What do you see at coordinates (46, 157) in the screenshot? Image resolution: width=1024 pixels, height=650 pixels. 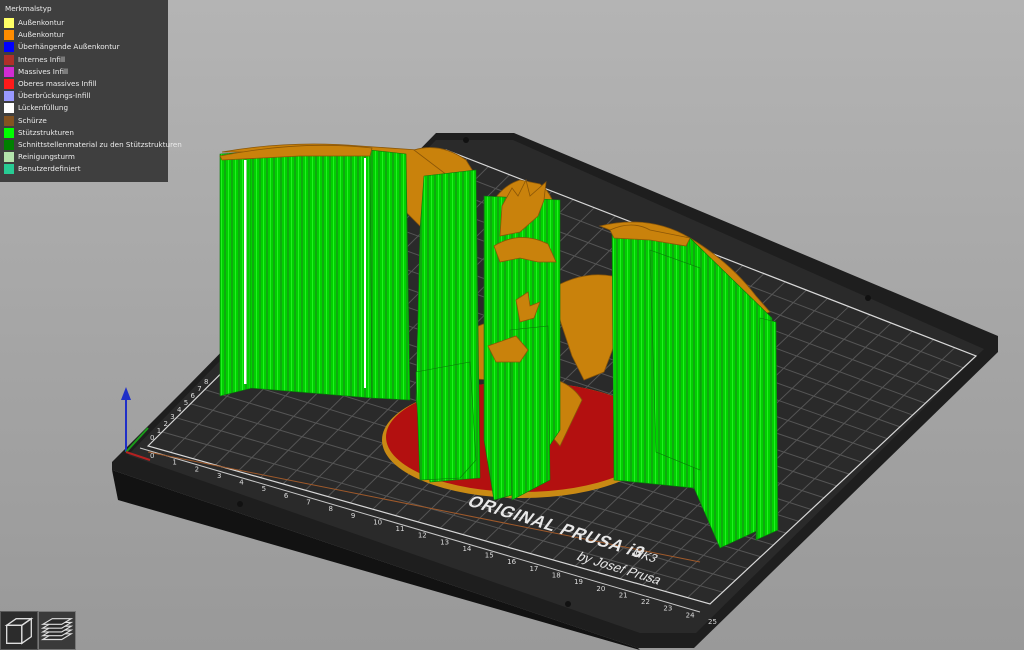 I see `legend-label: Reinigungsturm` at bounding box center [46, 157].